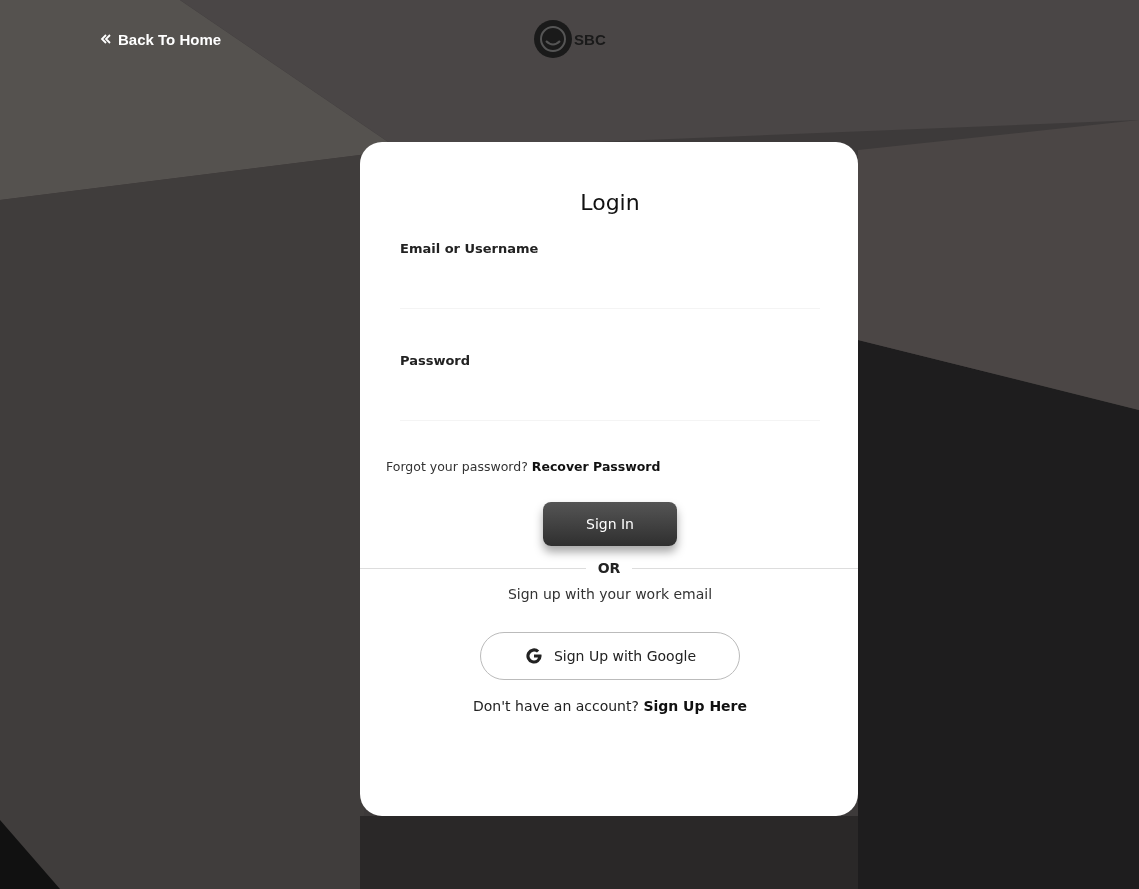 Image resolution: width=1139 pixels, height=889 pixels. I want to click on field-label: Email or Username, so click(469, 248).